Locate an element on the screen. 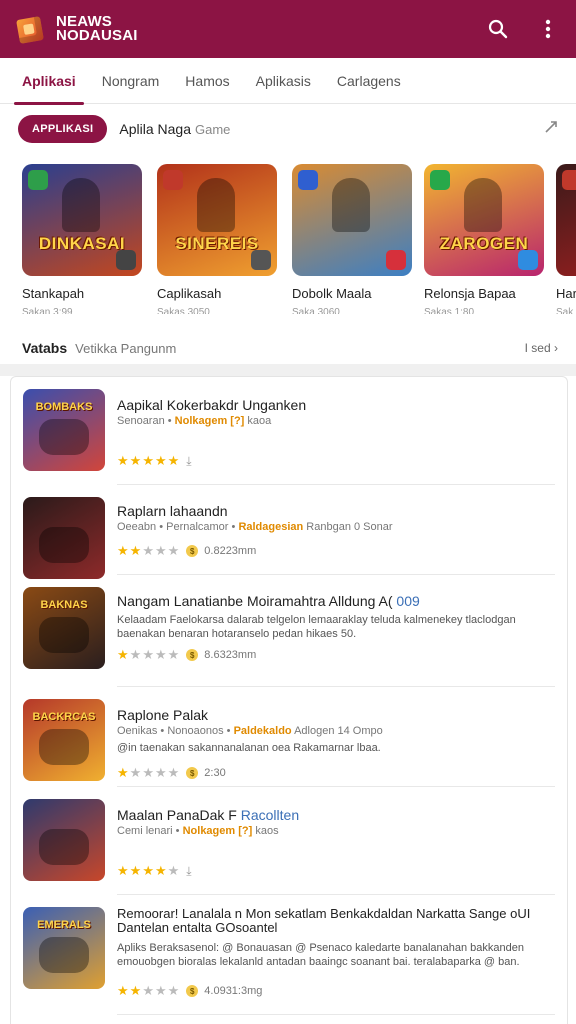 The width and height of the screenshot is (576, 1024). rating-row: ★★★★★ $2:30 is located at coordinates (171, 773).